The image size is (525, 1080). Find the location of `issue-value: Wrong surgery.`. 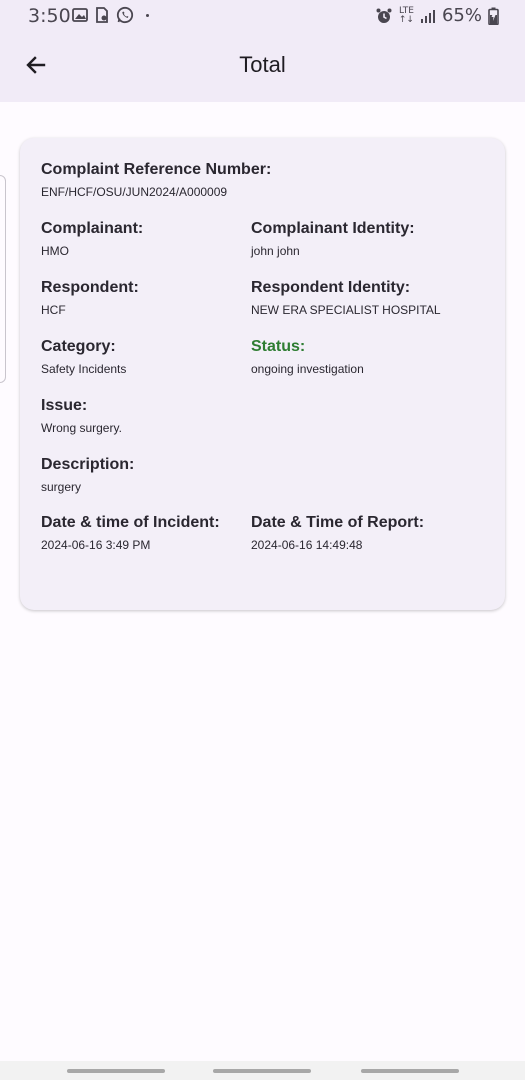

issue-value: Wrong surgery. is located at coordinates (81, 428).